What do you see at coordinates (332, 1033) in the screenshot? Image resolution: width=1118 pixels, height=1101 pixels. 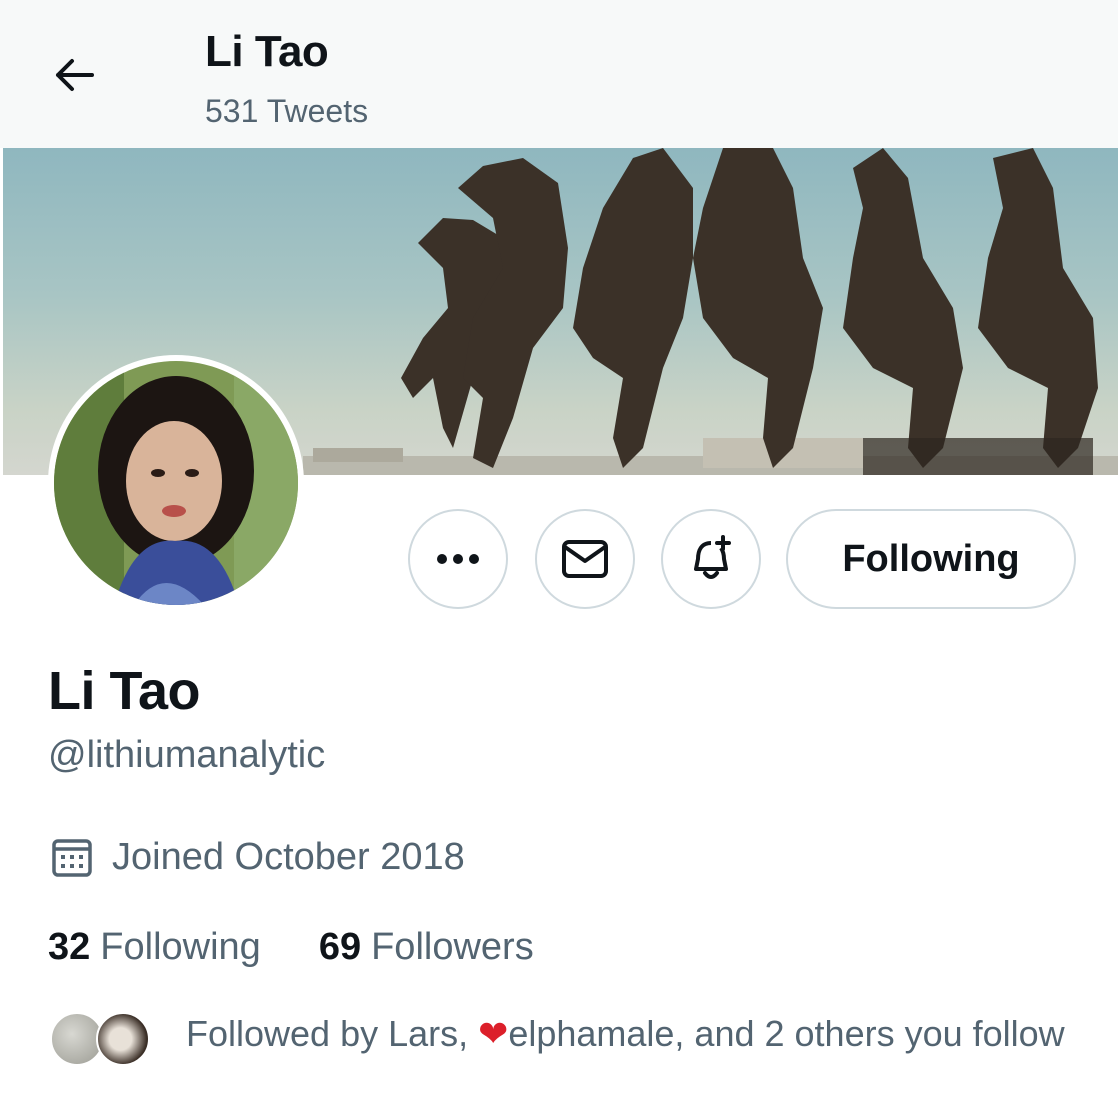 I see `followed-by-prefix: Followed by Lars,` at bounding box center [332, 1033].